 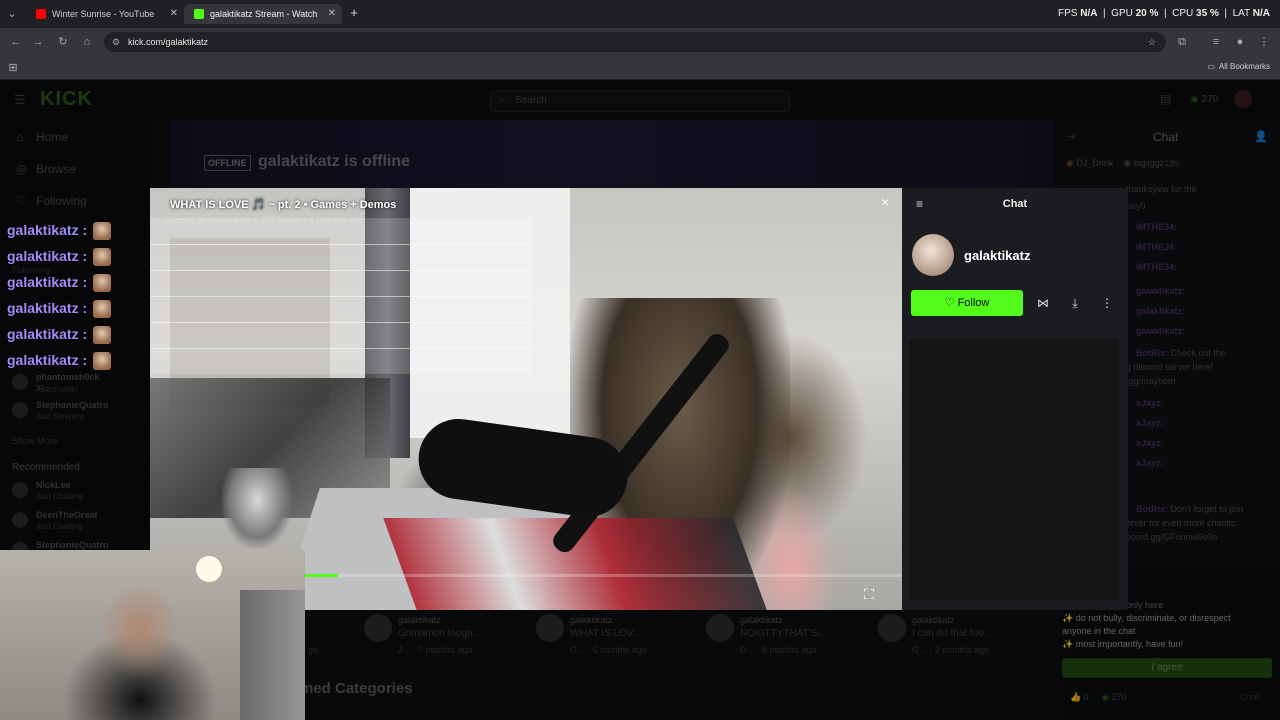 I want to click on lamp, so click(x=209, y=569).